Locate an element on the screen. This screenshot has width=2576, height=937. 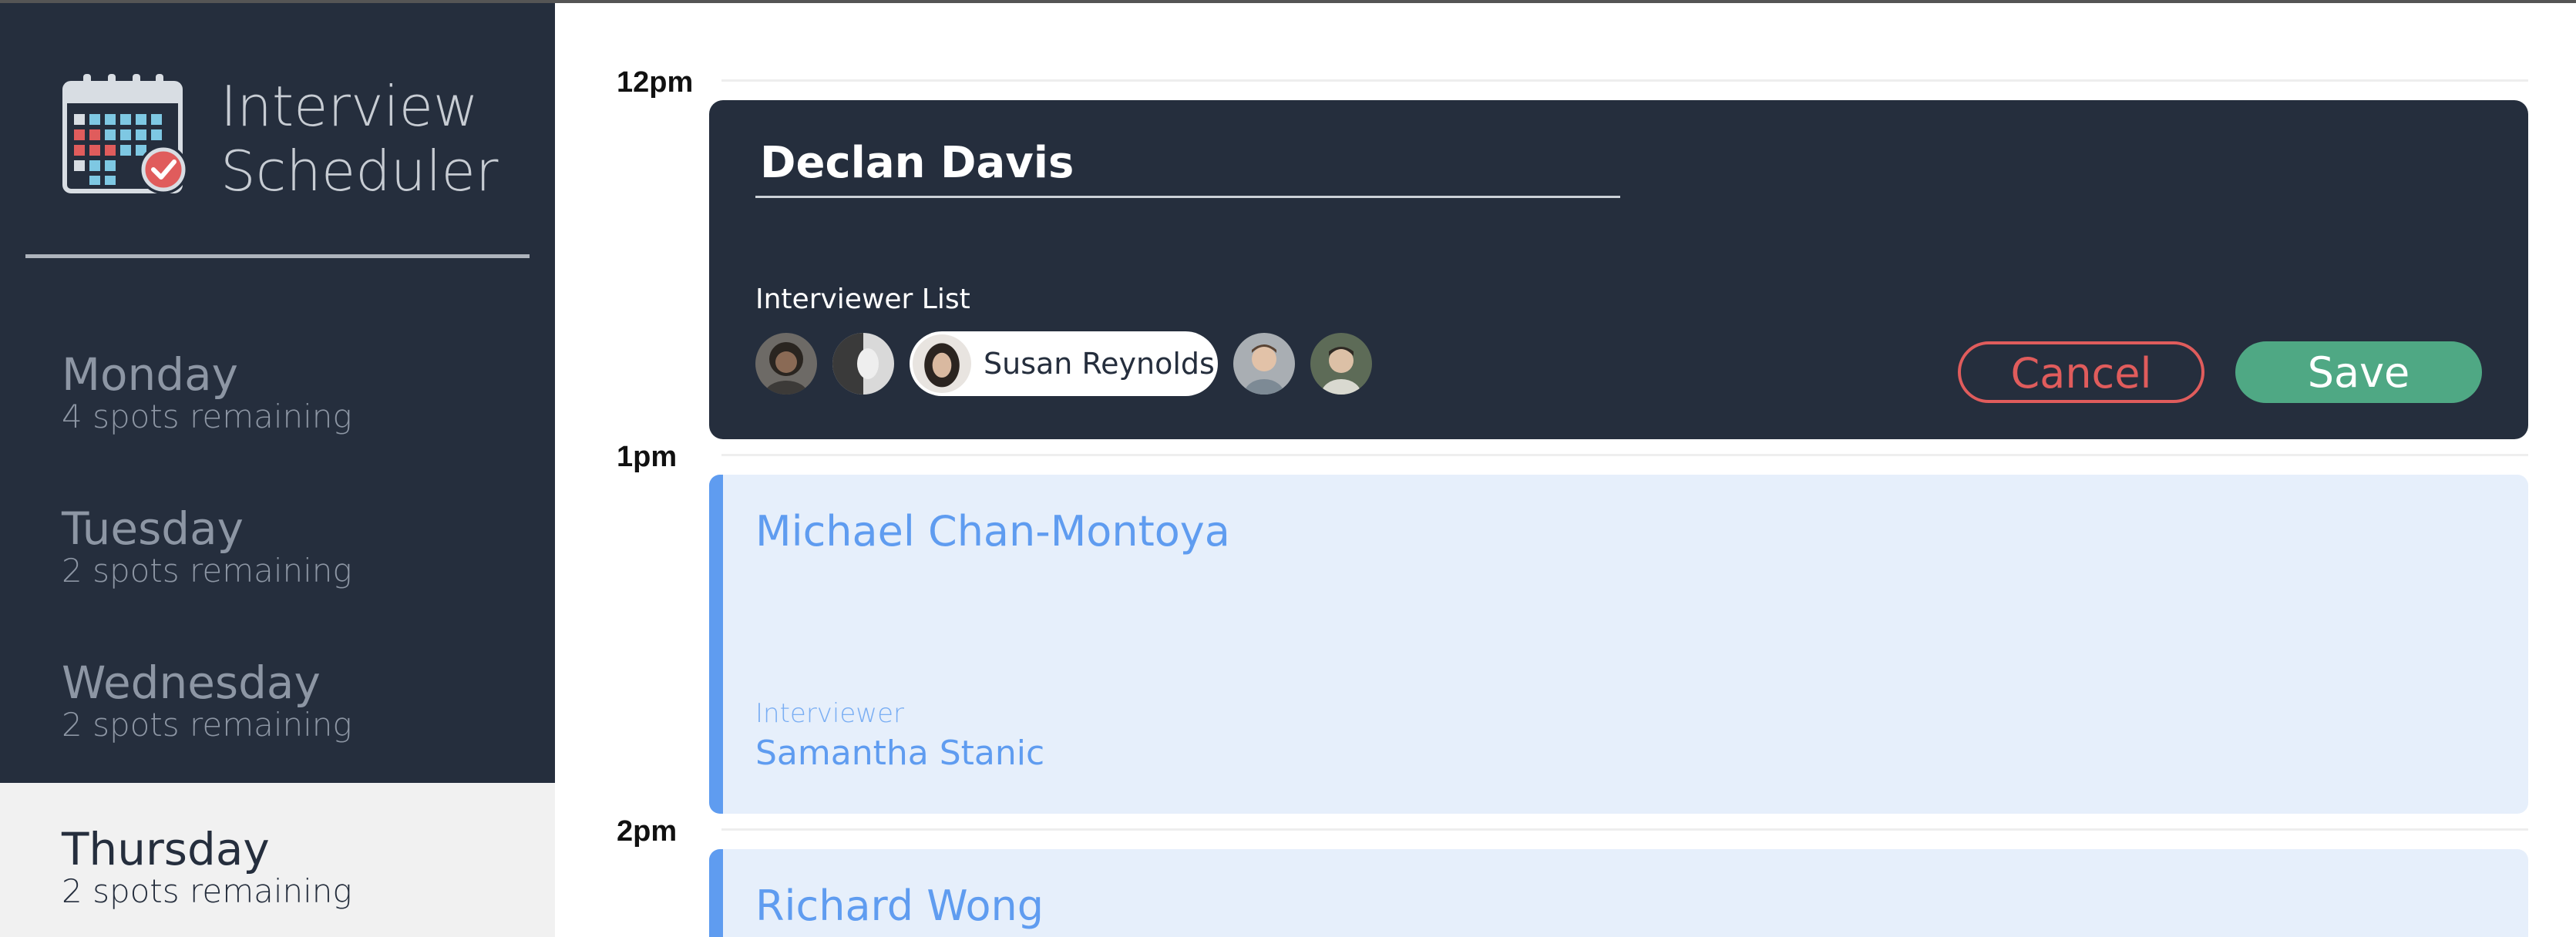
appointment-student-name: Michael Chan-Montoya is located at coordinates (992, 531).